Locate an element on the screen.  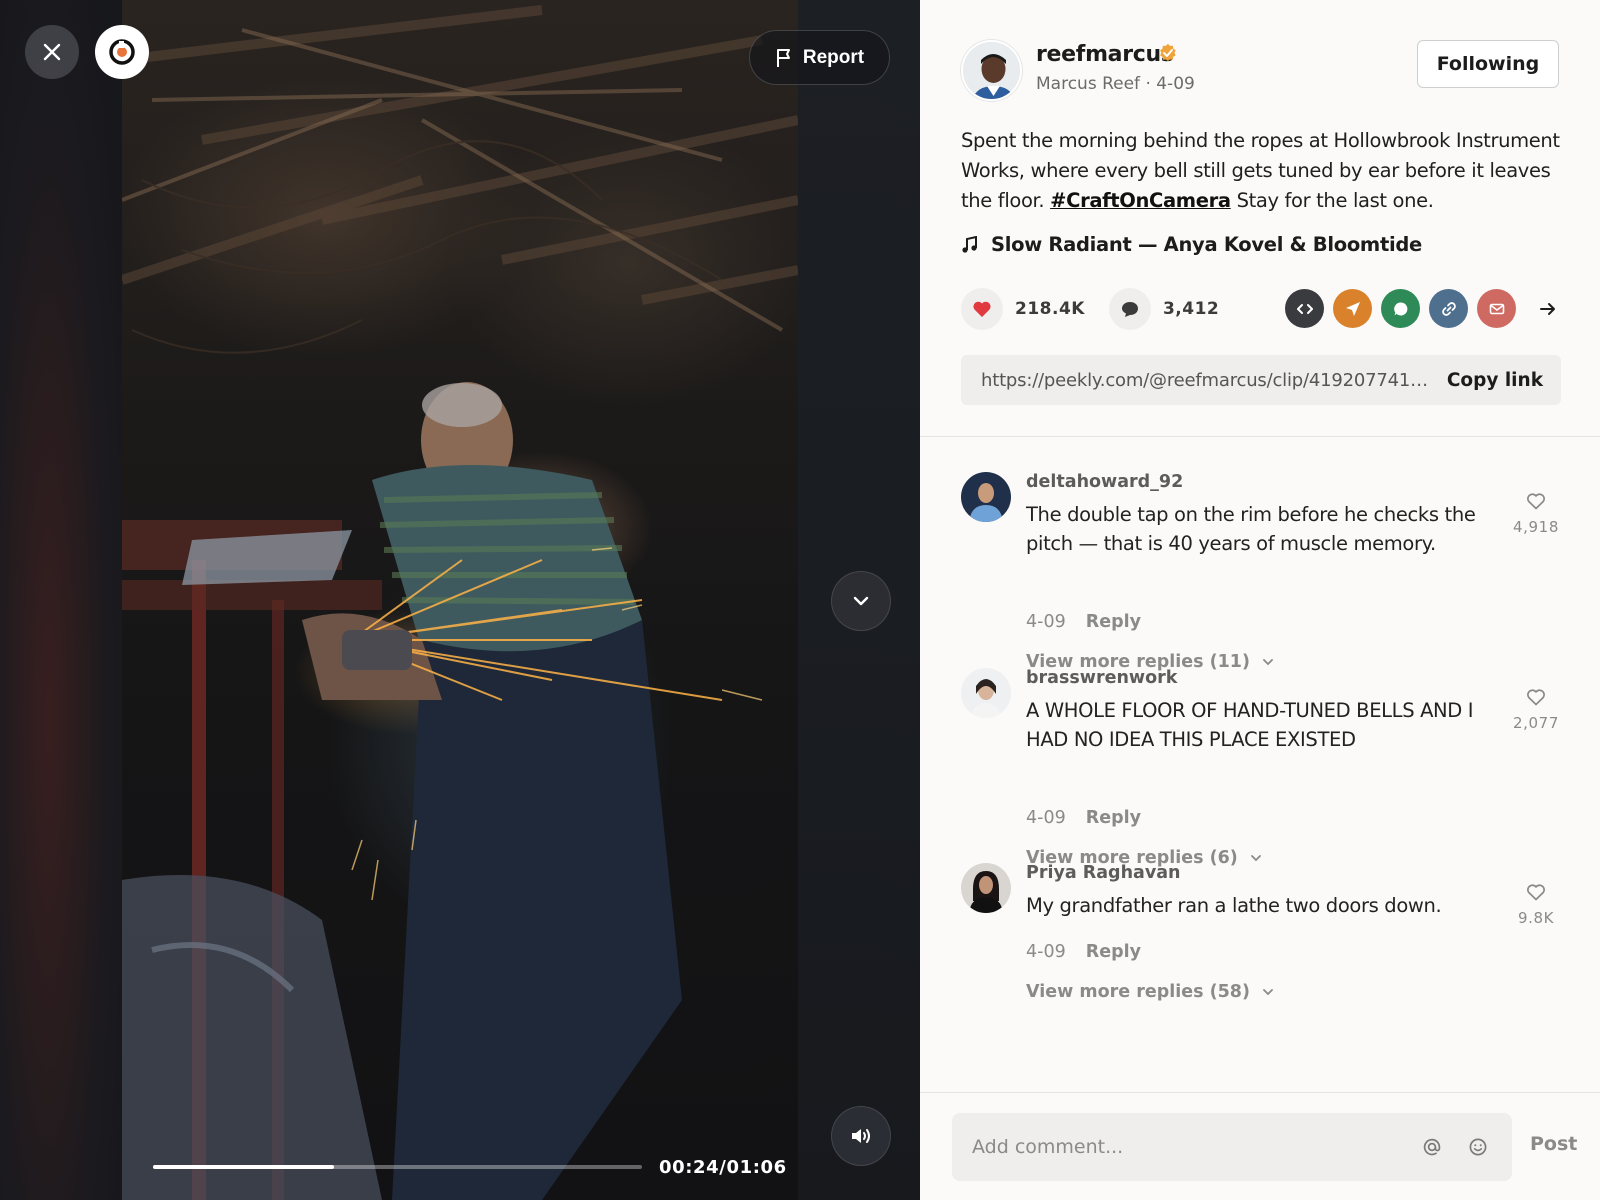
author-avatar-image is located at coordinates (991, 70).